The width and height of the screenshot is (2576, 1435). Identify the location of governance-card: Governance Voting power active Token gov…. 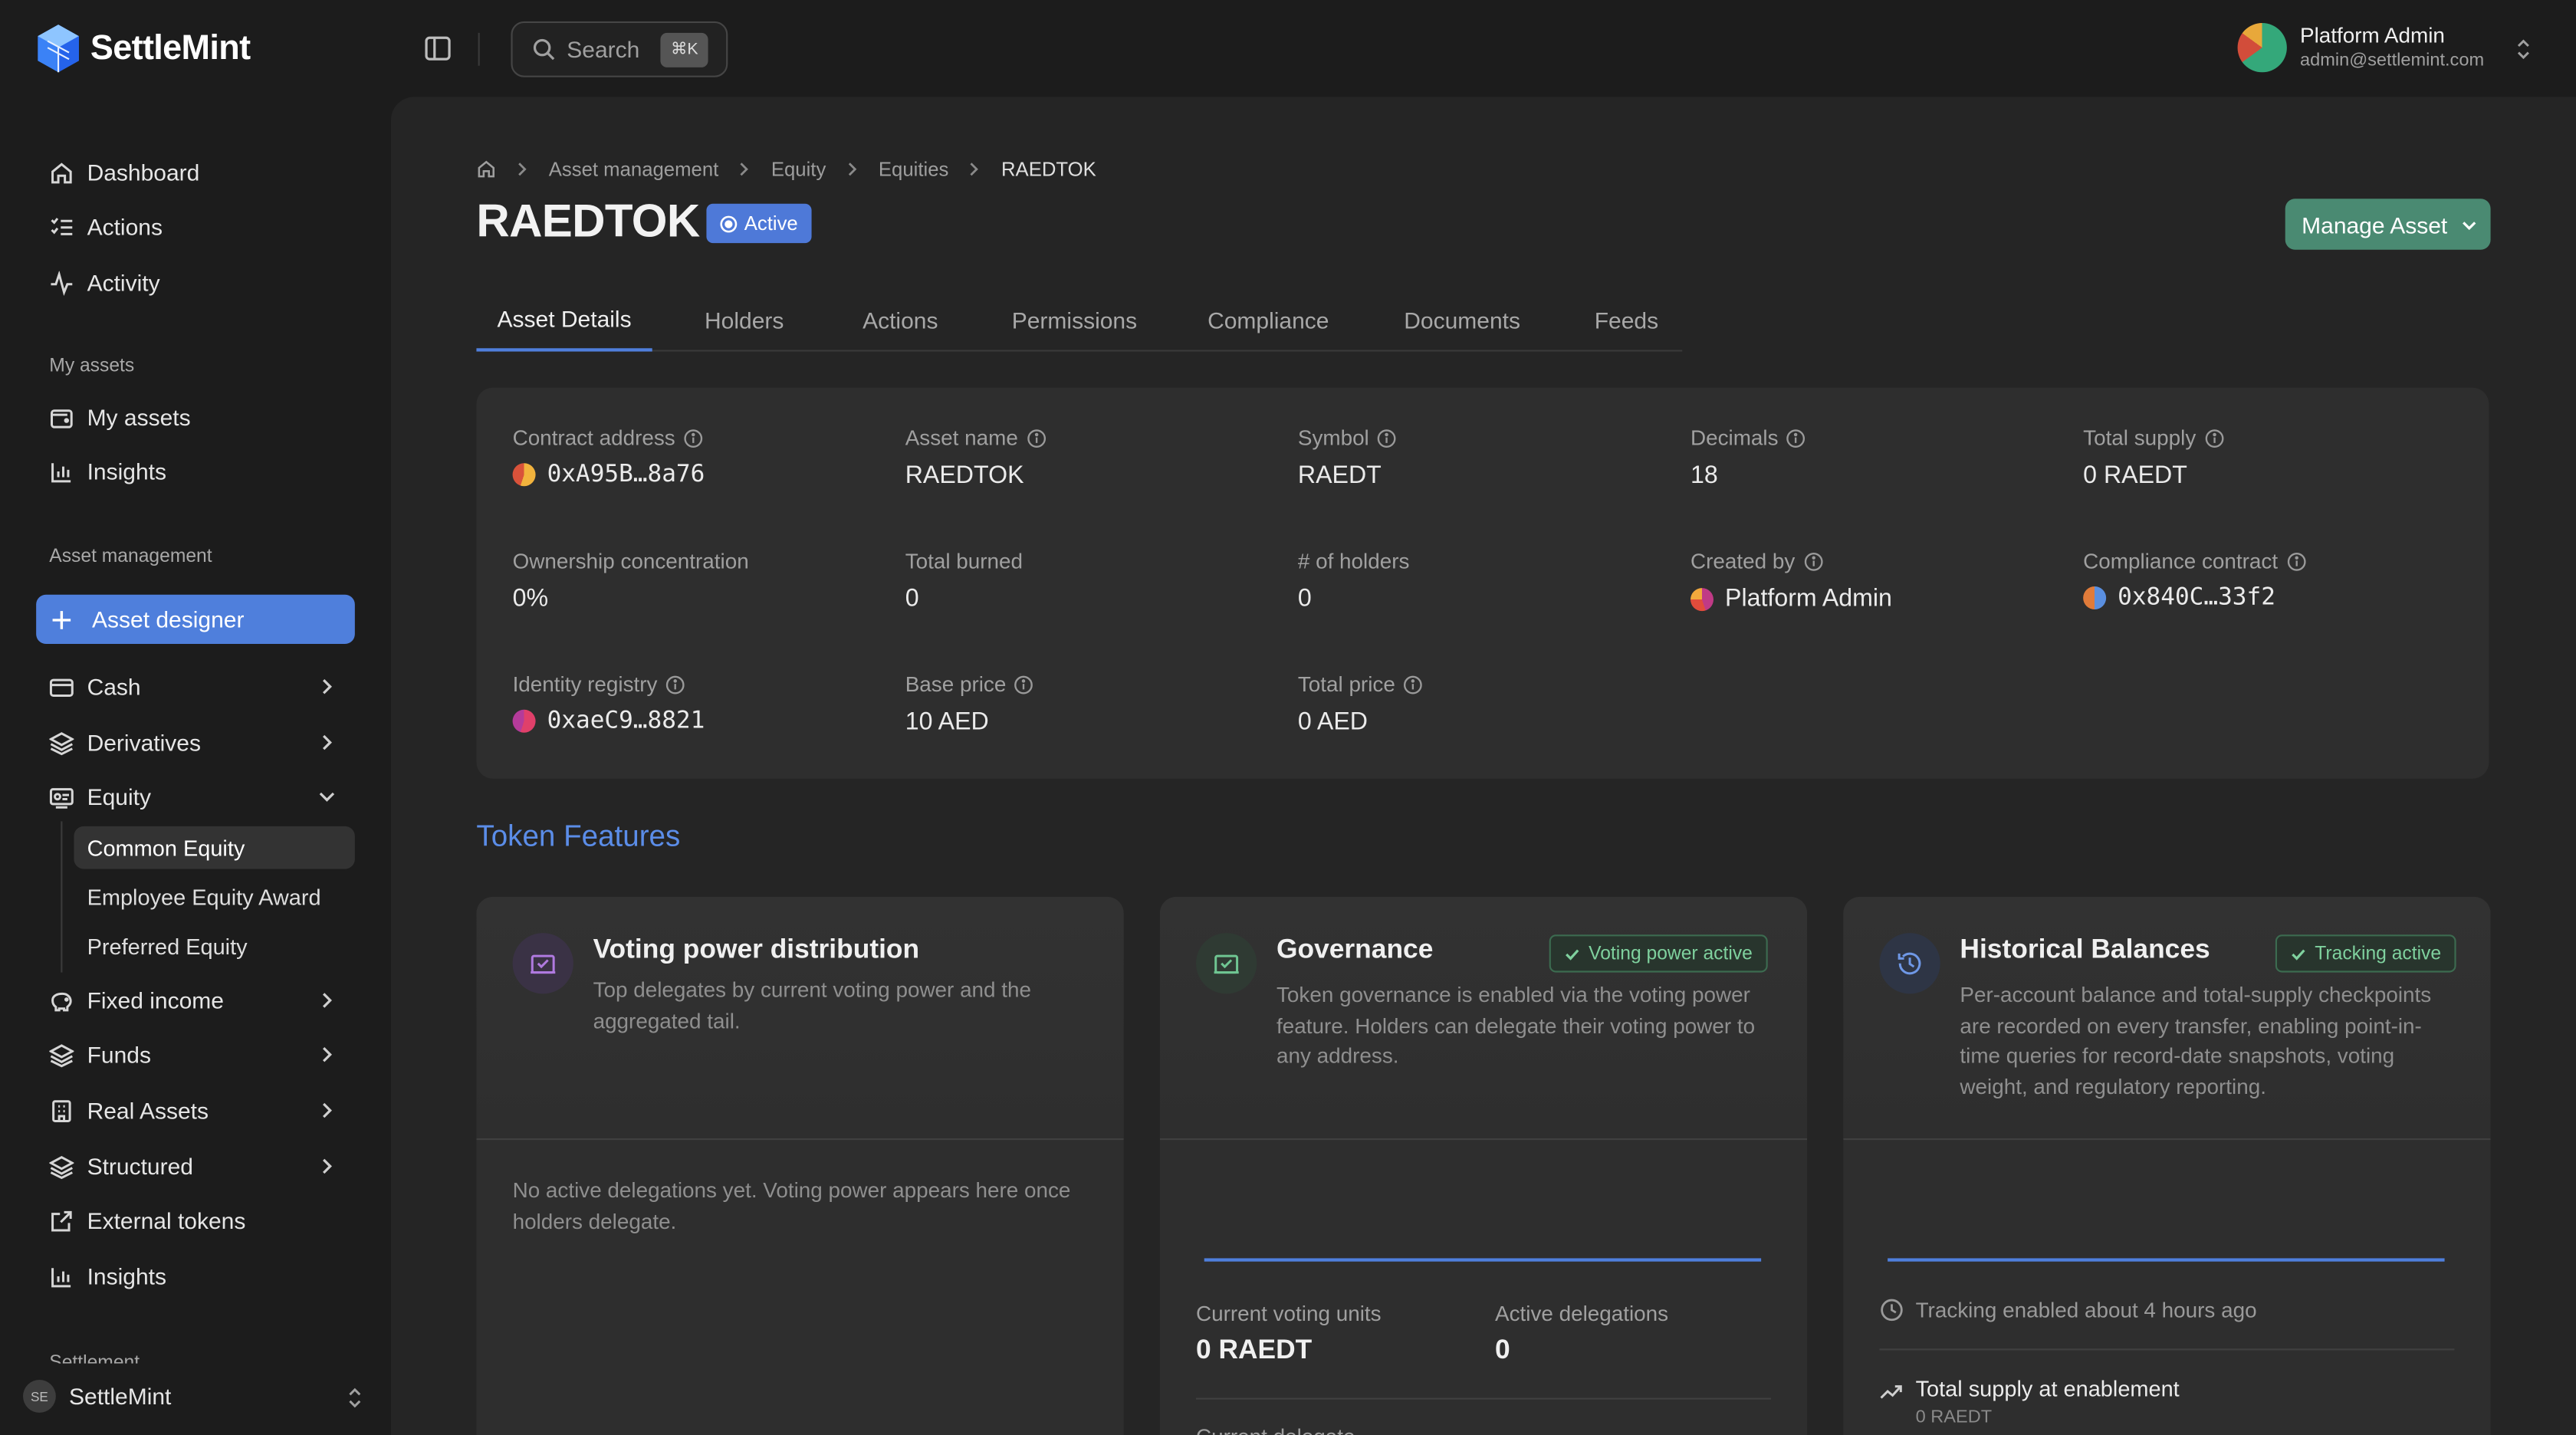
(1483, 1166).